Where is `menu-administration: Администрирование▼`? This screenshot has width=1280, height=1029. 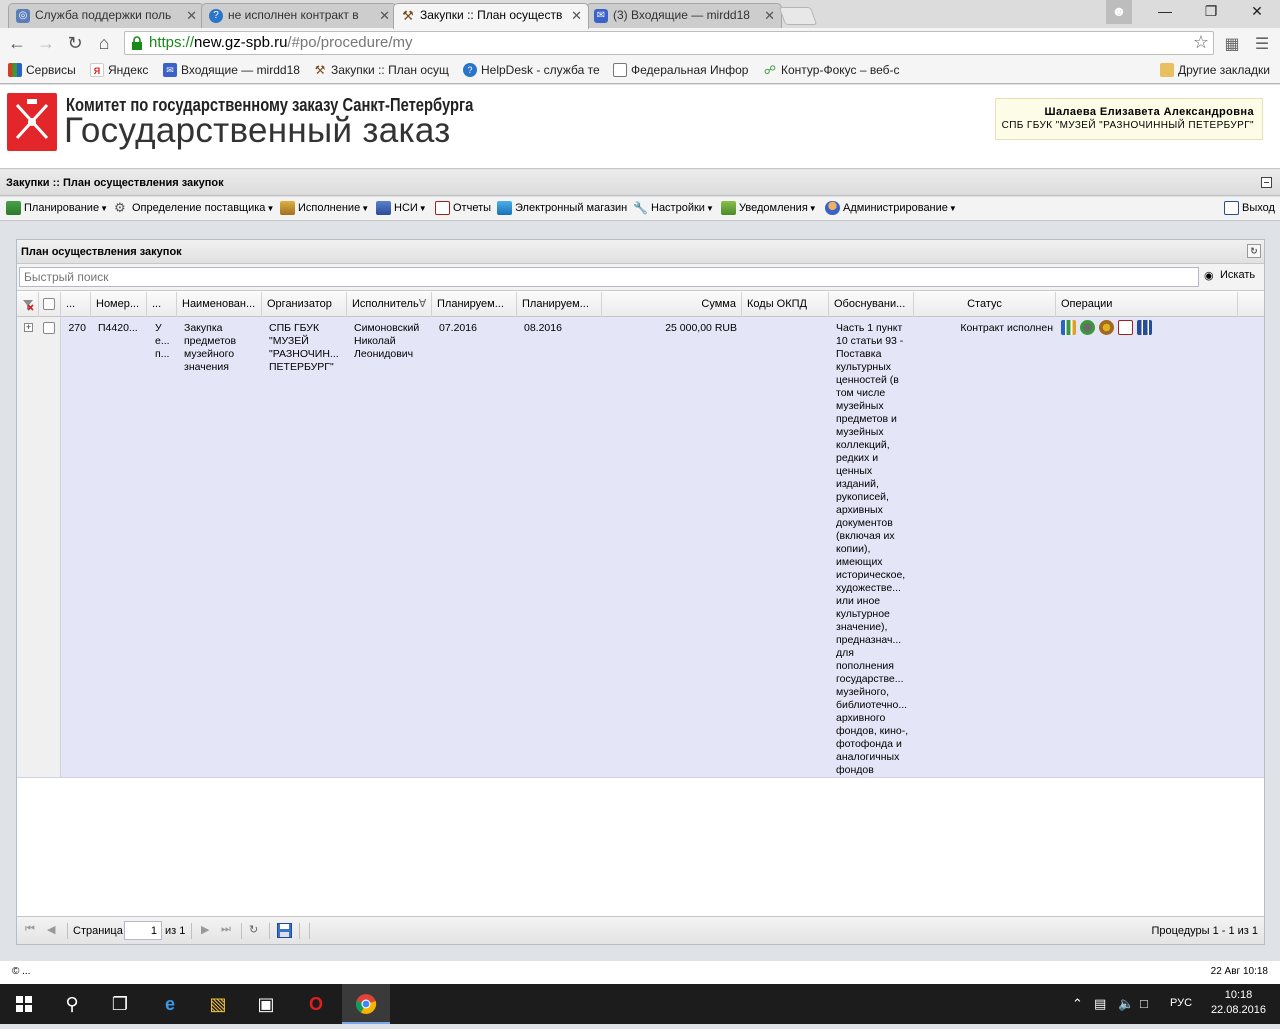 menu-administration: Администрирование▼ is located at coordinates (891, 208).